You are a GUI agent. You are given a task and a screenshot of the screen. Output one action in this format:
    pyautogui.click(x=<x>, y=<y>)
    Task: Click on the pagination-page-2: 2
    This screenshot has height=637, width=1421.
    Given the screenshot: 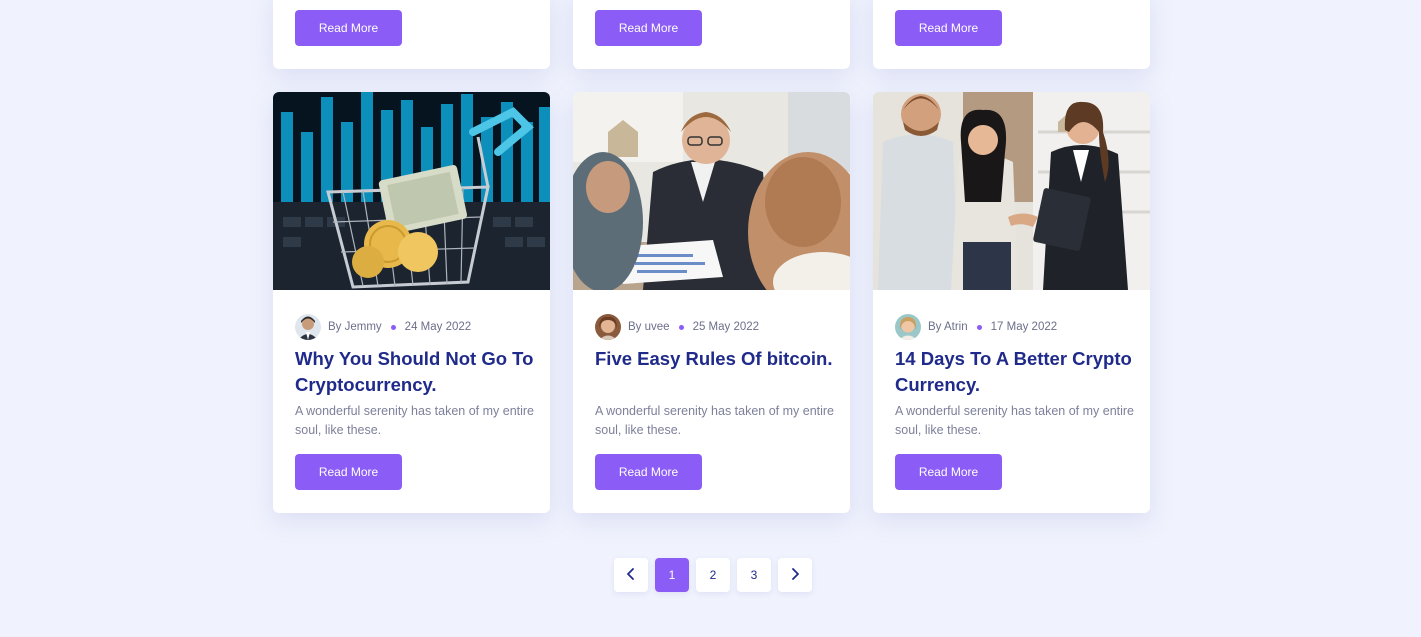 What is the action you would take?
    pyautogui.click(x=713, y=575)
    